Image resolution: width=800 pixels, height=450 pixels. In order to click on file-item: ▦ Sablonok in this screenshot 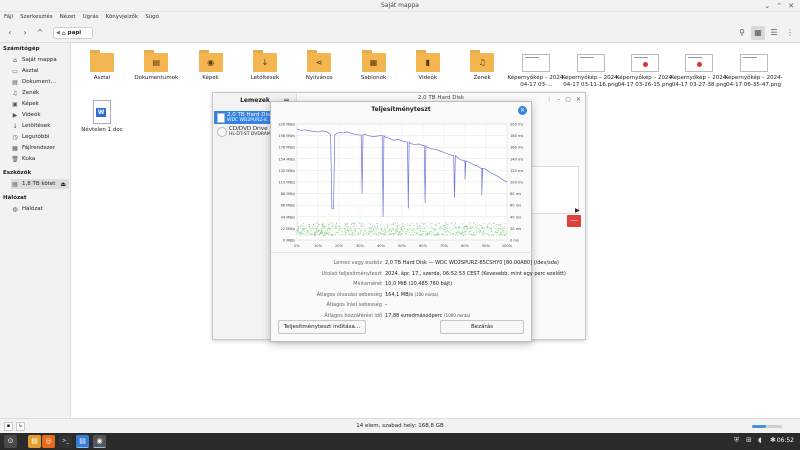, I will do `click(374, 66)`.